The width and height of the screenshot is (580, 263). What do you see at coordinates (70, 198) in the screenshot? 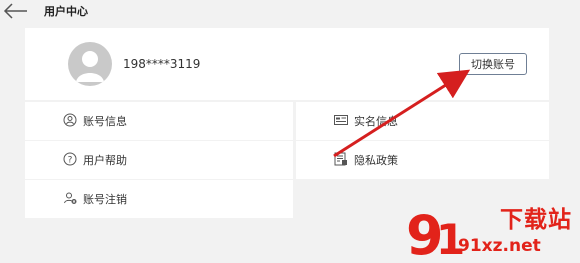
I see `user-cancel-icon` at bounding box center [70, 198].